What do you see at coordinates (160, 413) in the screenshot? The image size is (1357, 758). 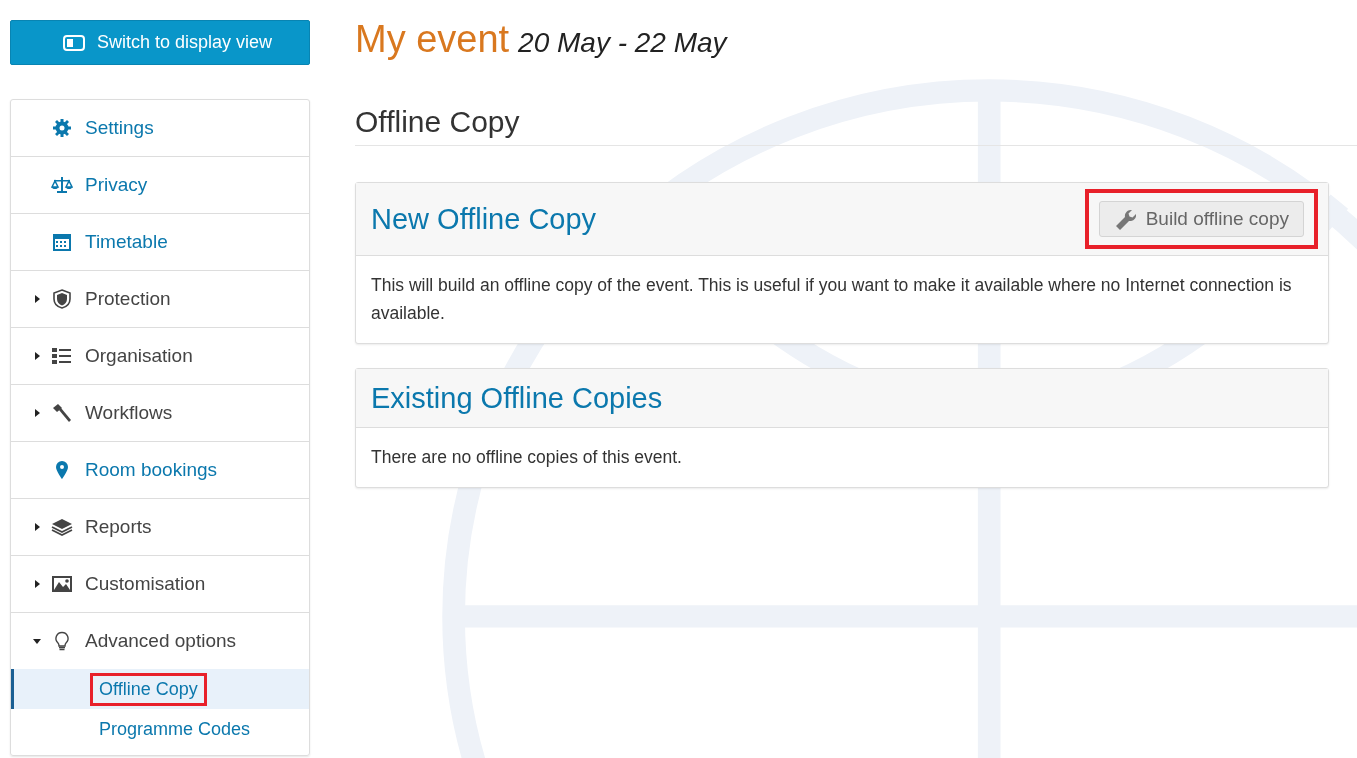 I see `sidebar-item: Workflows` at bounding box center [160, 413].